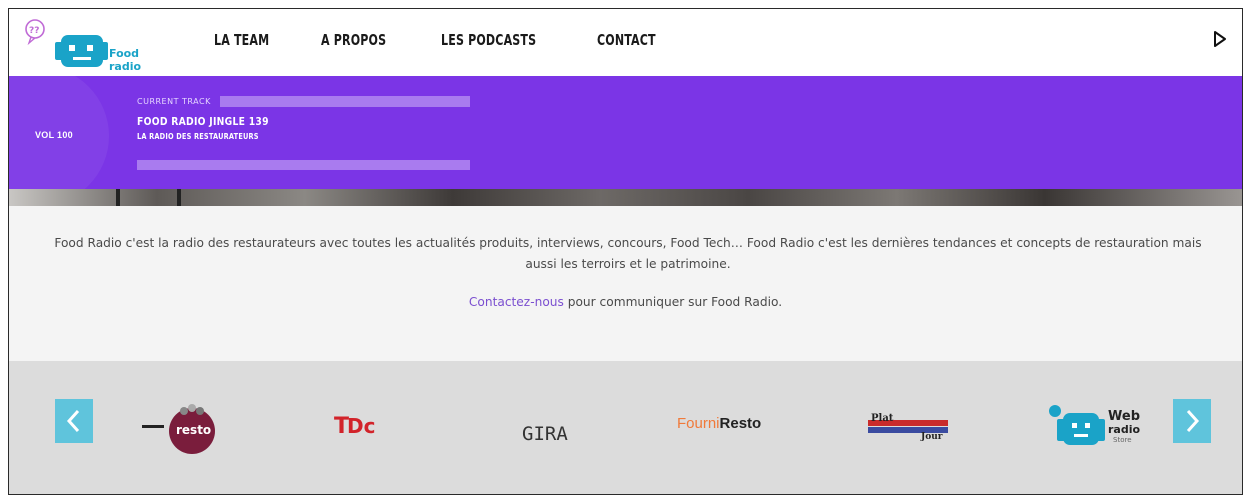 Image resolution: width=1253 pixels, height=504 pixels. What do you see at coordinates (741, 423) in the screenshot?
I see `fourniresto-logo-text-b: Resto` at bounding box center [741, 423].